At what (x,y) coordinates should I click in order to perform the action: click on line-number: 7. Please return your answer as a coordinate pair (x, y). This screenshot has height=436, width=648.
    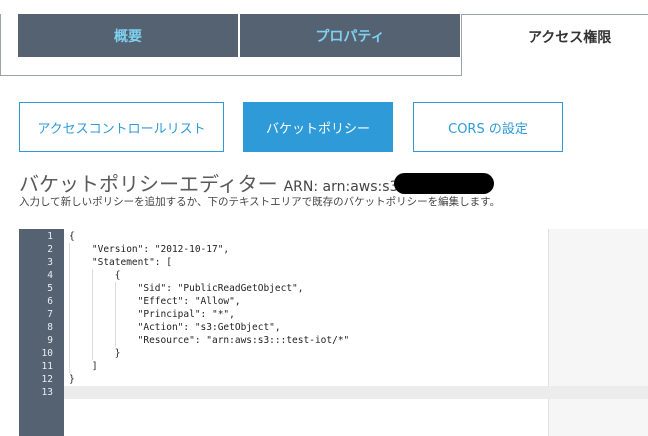
    Looking at the image, I should click on (50, 314).